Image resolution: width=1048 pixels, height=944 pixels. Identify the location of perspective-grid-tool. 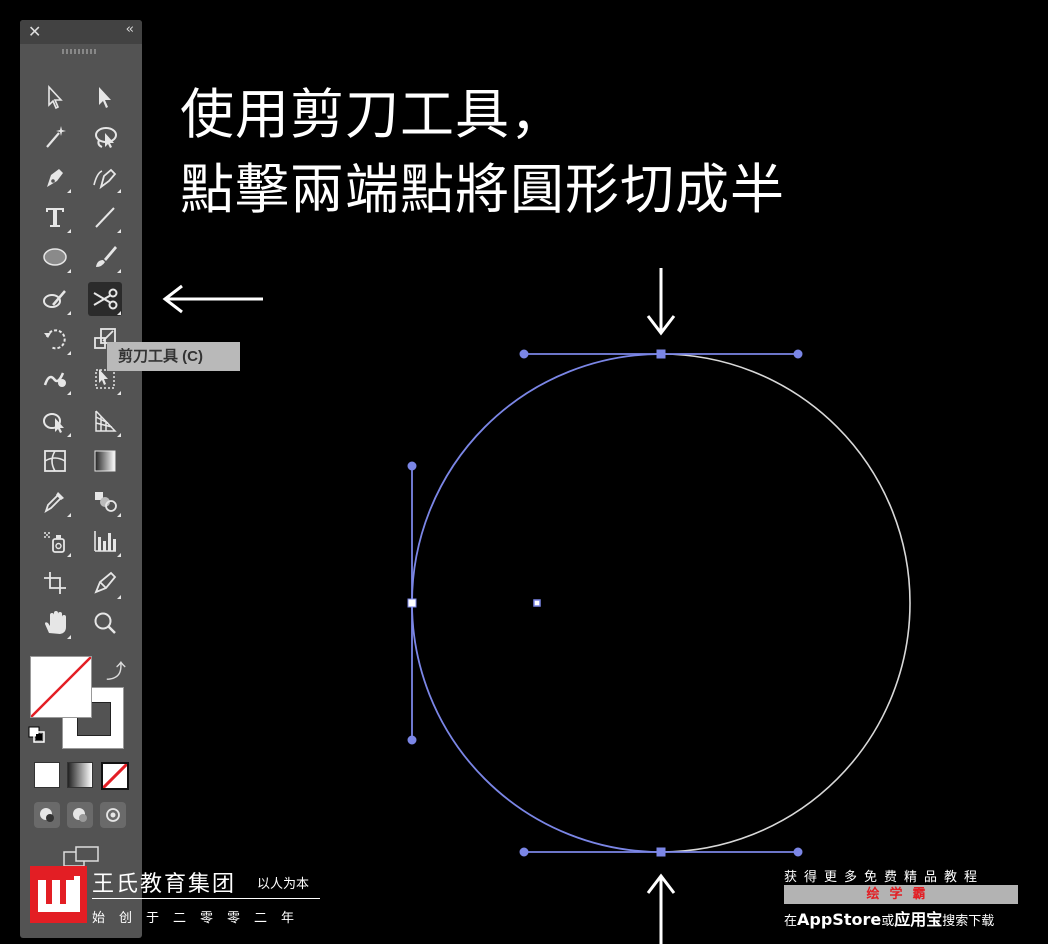
(105, 421).